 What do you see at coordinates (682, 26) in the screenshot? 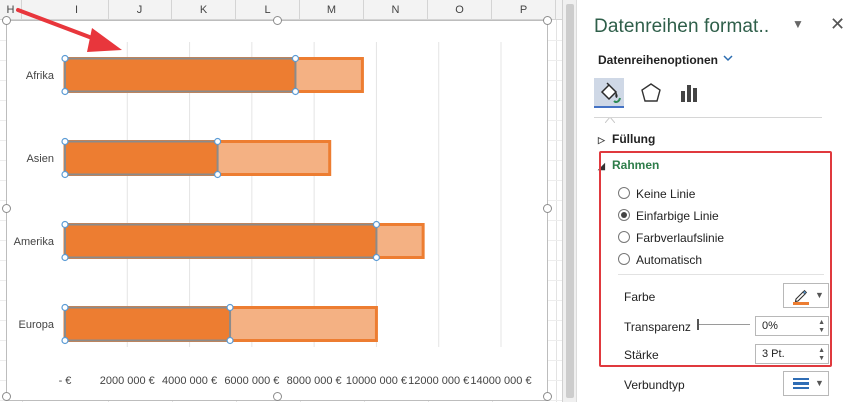
I see `pane-title: Datenreihen format..` at bounding box center [682, 26].